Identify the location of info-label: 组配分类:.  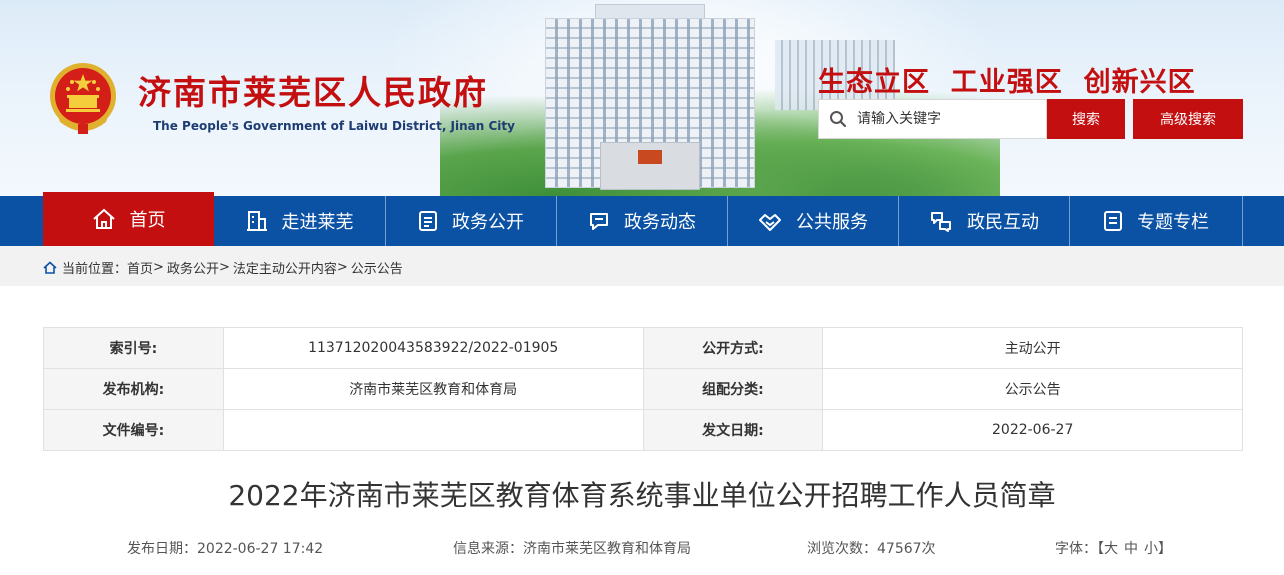
(733, 389).